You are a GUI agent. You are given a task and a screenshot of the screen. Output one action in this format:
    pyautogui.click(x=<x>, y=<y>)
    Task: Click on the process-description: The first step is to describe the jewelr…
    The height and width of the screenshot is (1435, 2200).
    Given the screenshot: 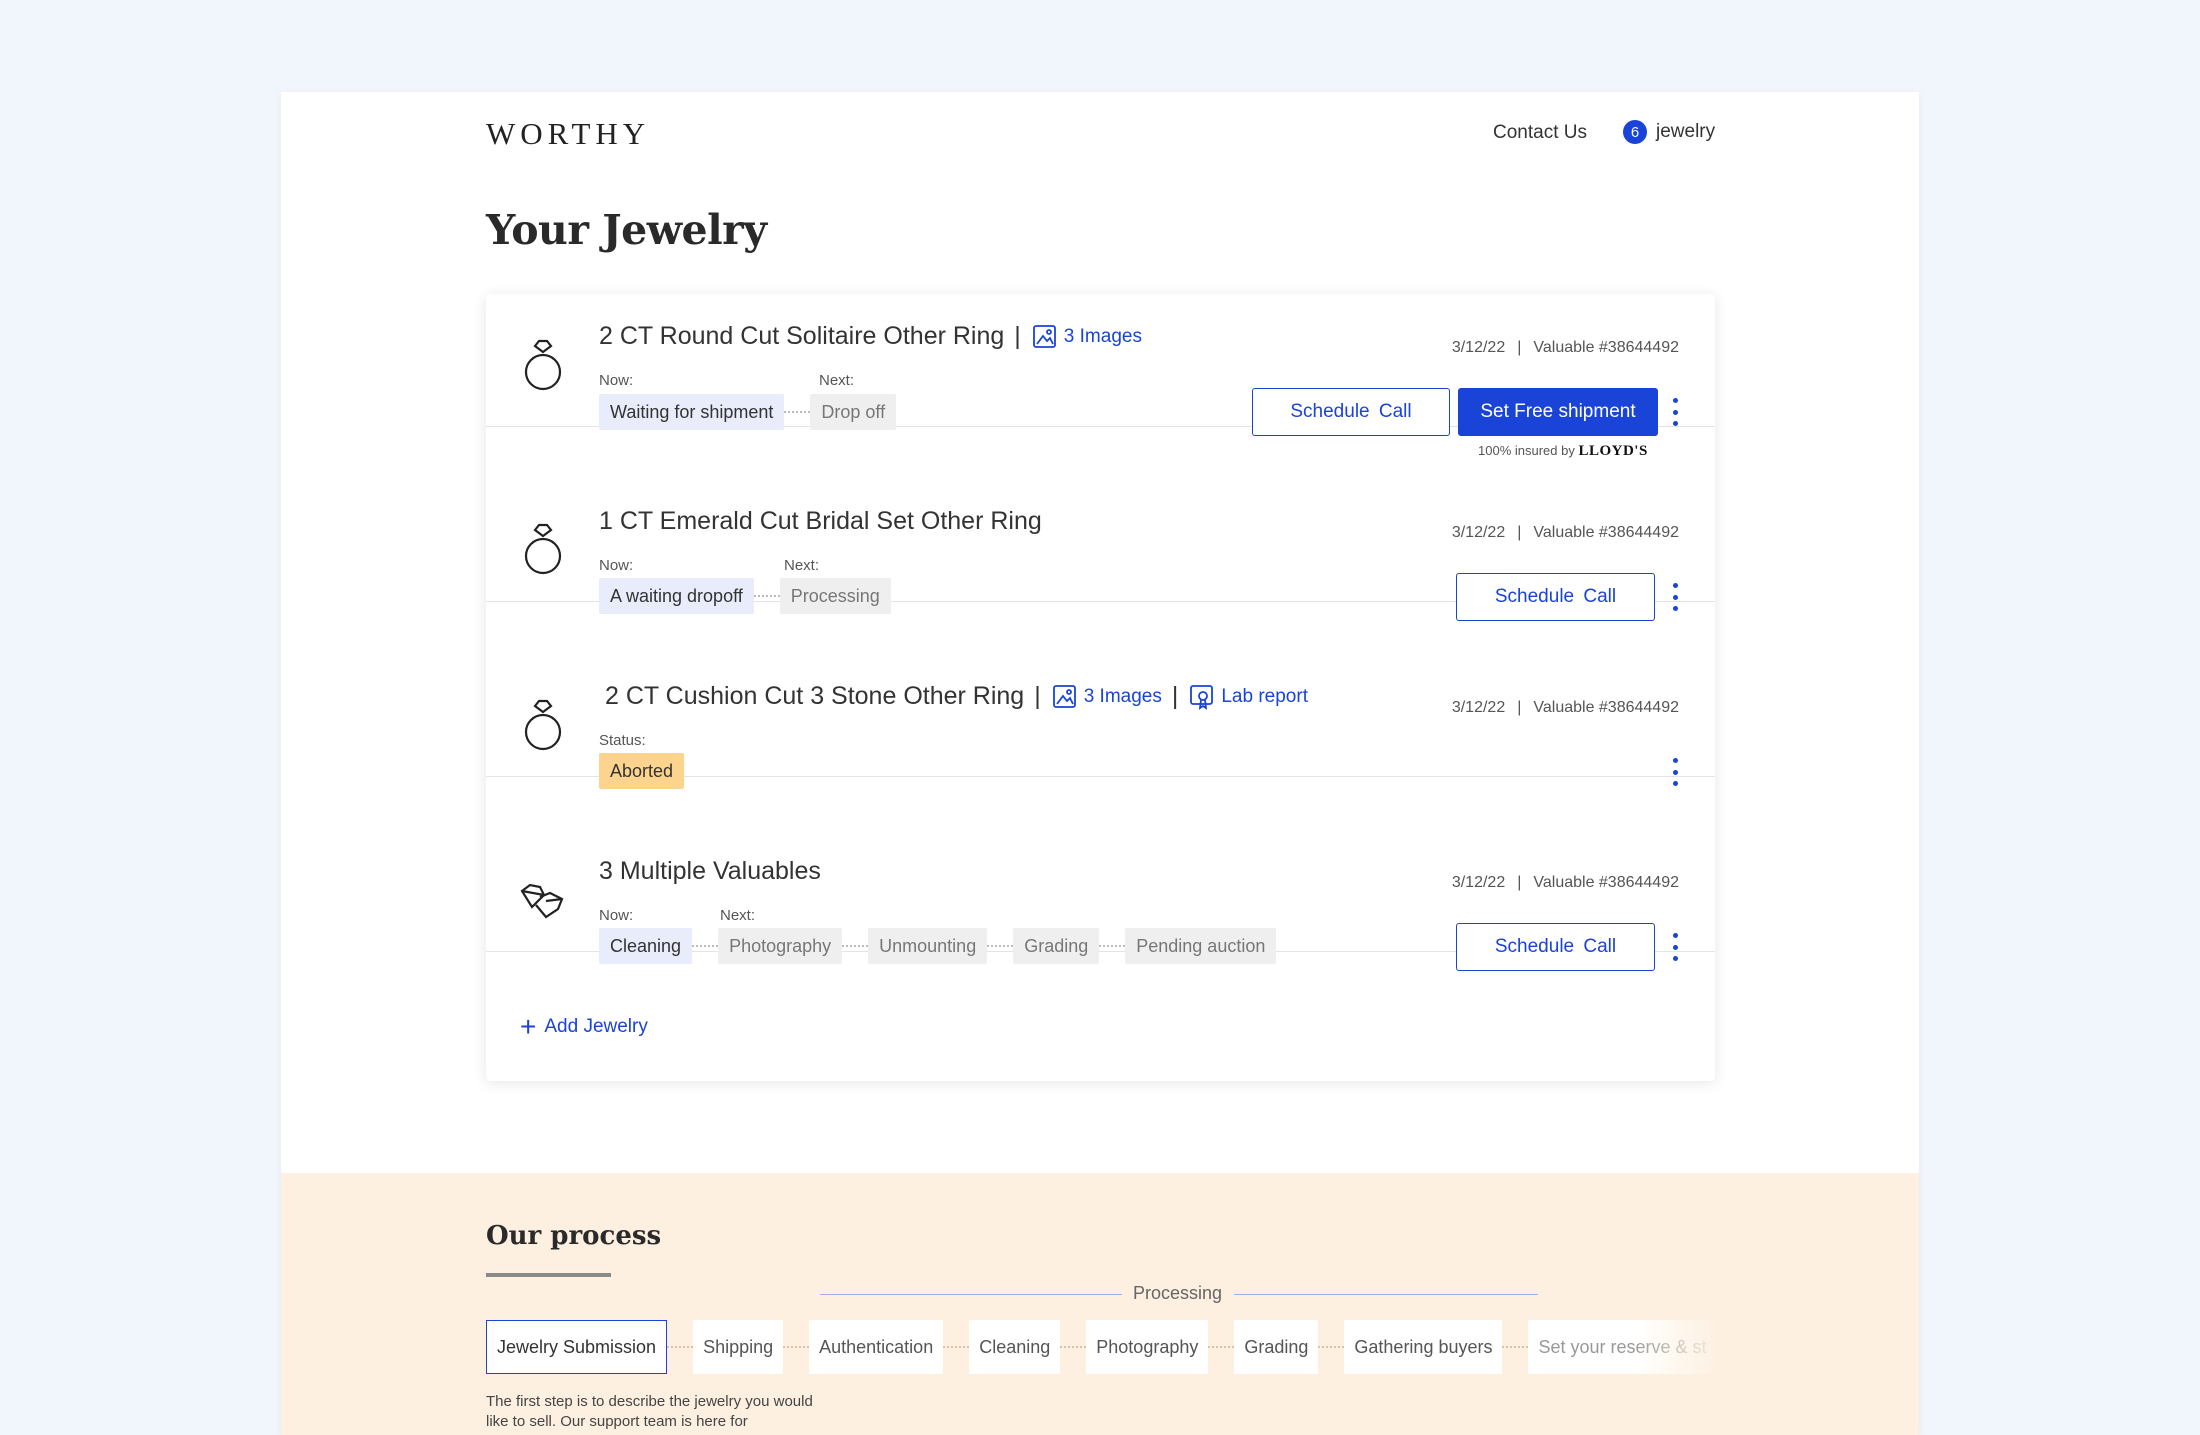 What is the action you would take?
    pyautogui.click(x=649, y=1411)
    